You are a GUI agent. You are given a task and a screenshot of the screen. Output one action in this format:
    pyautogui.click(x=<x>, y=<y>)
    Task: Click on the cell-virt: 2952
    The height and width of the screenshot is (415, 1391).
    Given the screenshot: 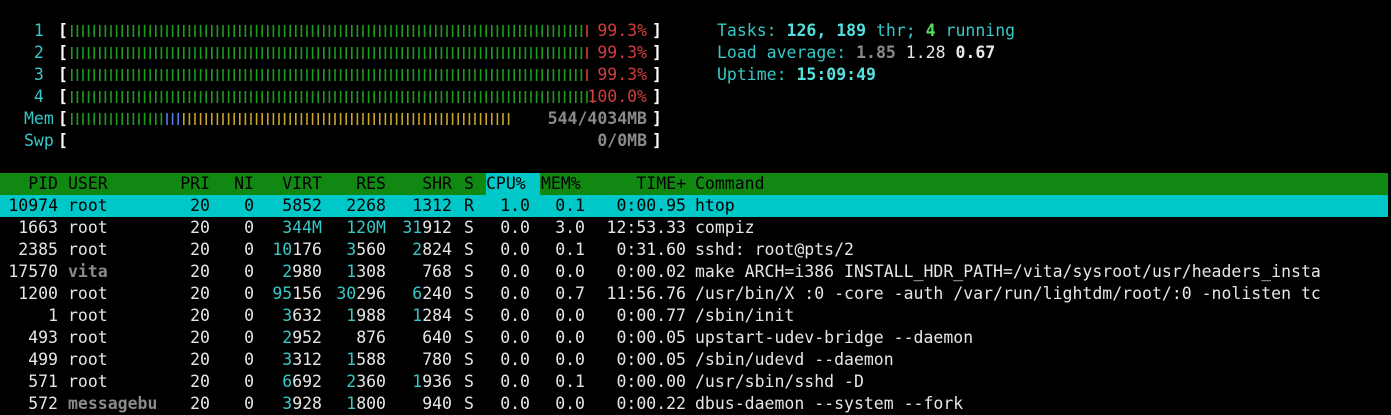 What is the action you would take?
    pyautogui.click(x=292, y=338)
    